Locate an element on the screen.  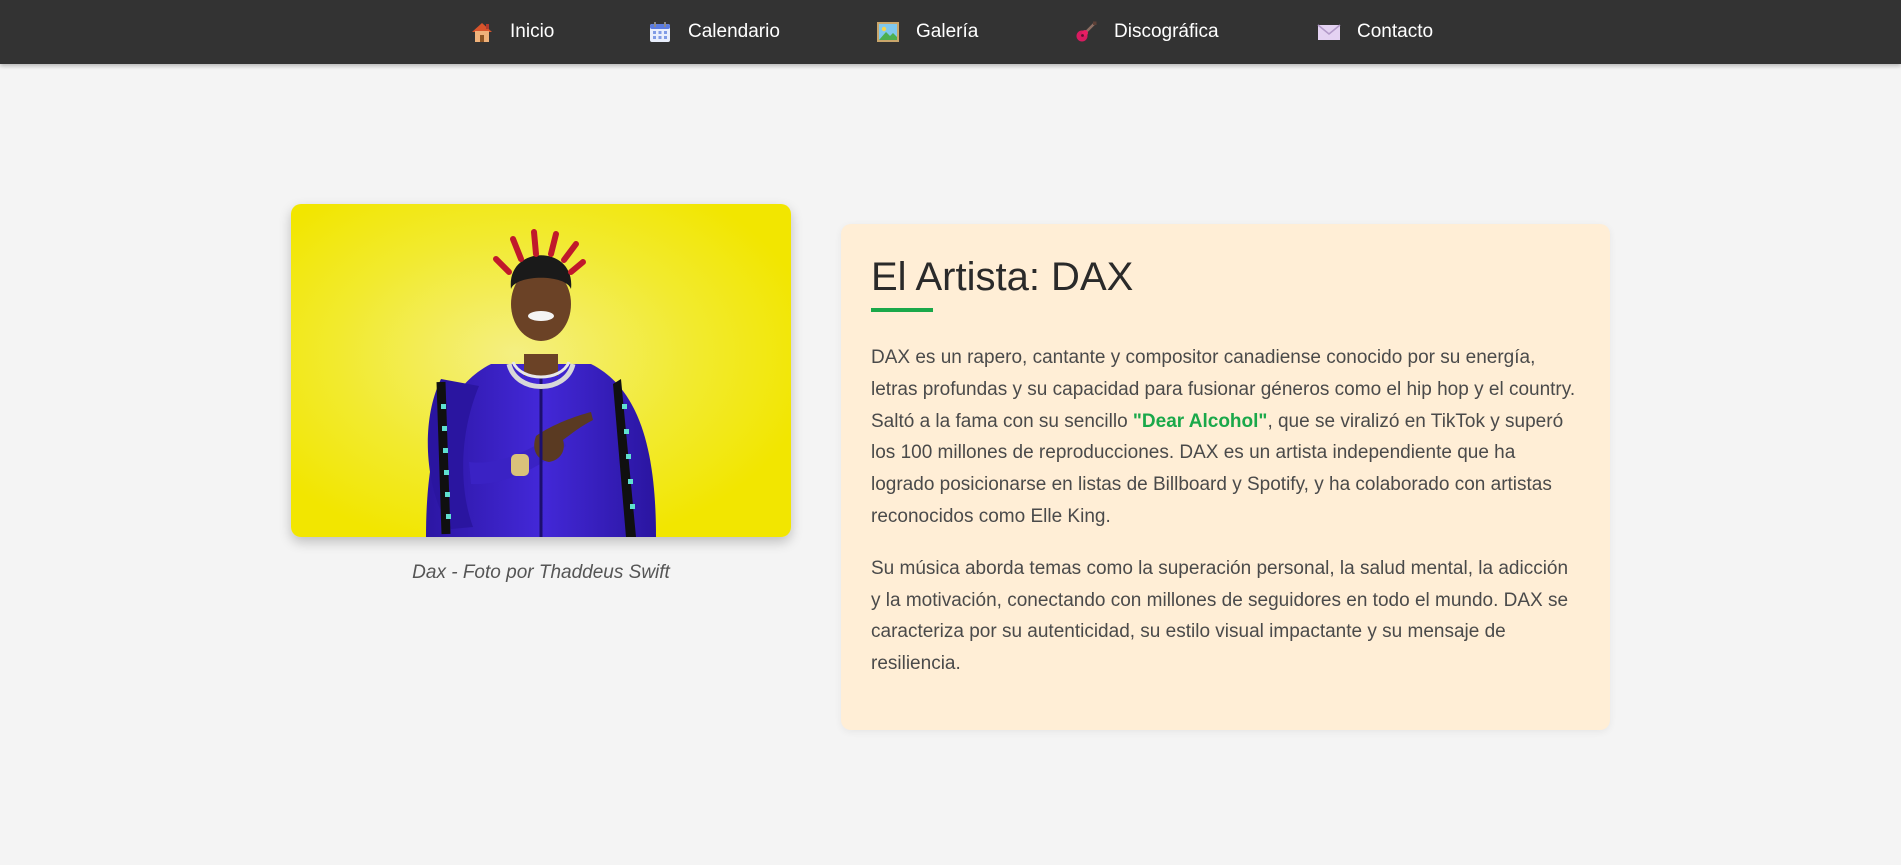
artist-title: El Artista: DAX is located at coordinates (1002, 277).